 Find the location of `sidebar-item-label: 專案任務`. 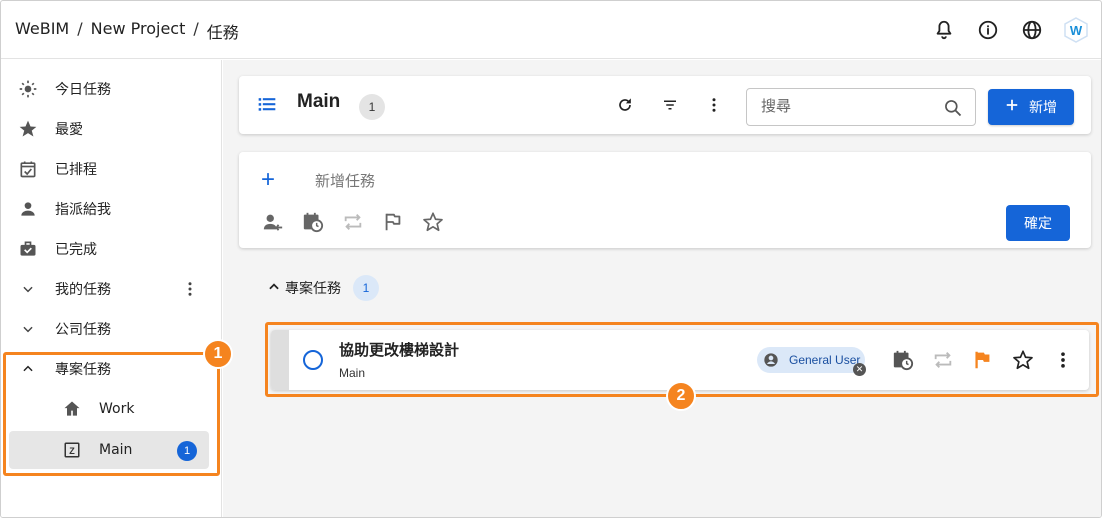

sidebar-item-label: 專案任務 is located at coordinates (83, 370).